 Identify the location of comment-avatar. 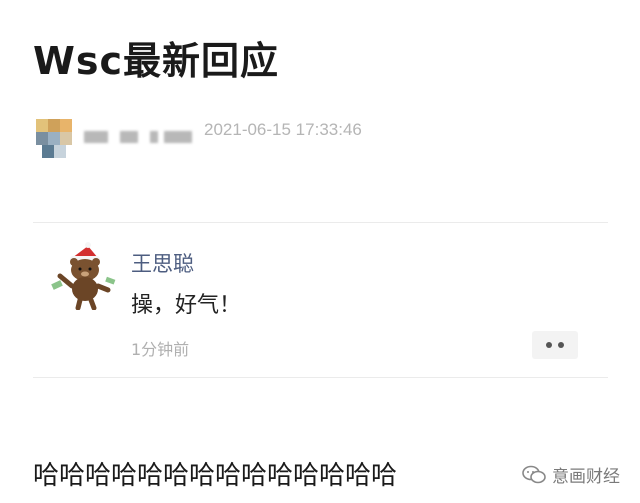
(84, 274).